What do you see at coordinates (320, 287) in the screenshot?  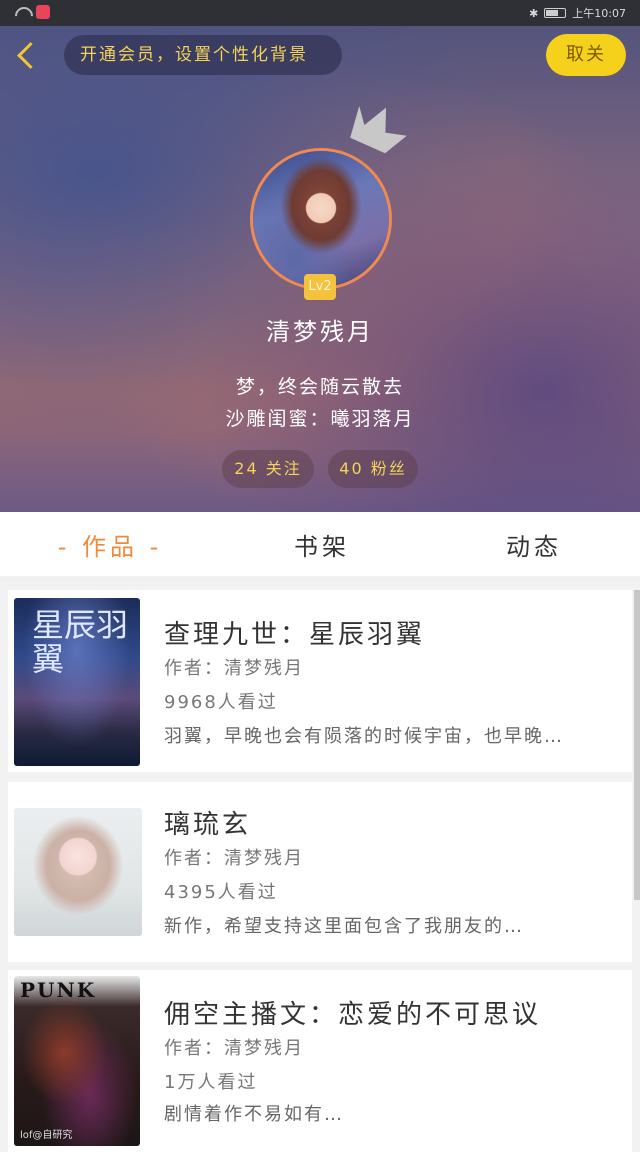 I see `level-badge: Lv2` at bounding box center [320, 287].